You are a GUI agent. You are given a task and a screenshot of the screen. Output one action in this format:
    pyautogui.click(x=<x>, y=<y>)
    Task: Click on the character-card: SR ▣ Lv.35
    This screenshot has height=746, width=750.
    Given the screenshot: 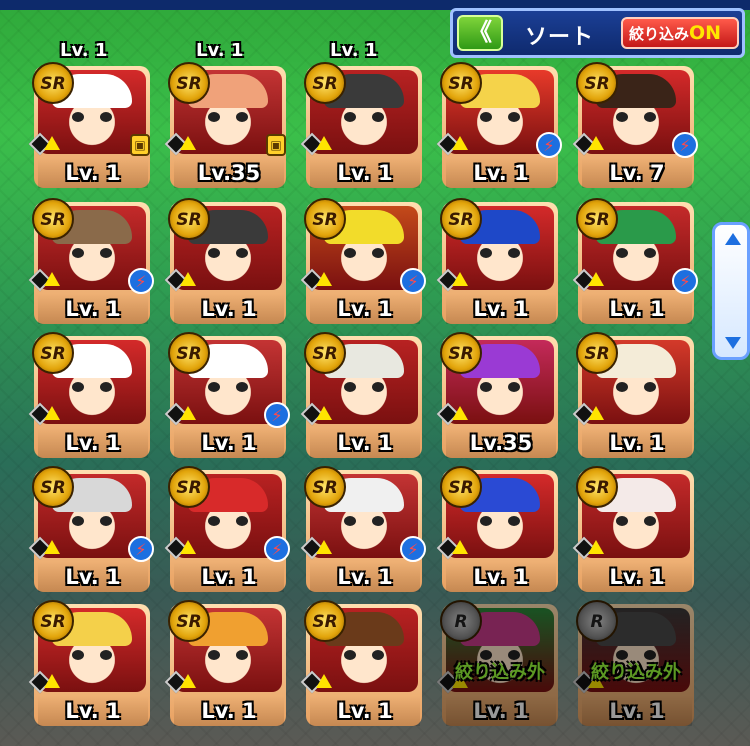 What is the action you would take?
    pyautogui.click(x=225, y=125)
    